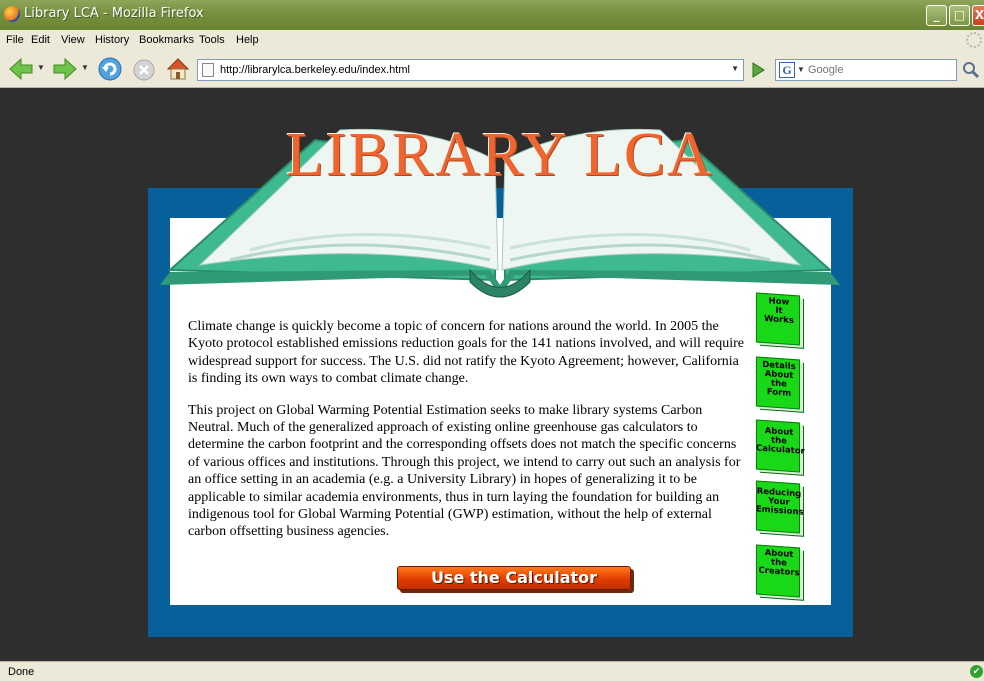 The height and width of the screenshot is (681, 984). What do you see at coordinates (40, 40) in the screenshot?
I see `menu-edit: Edit` at bounding box center [40, 40].